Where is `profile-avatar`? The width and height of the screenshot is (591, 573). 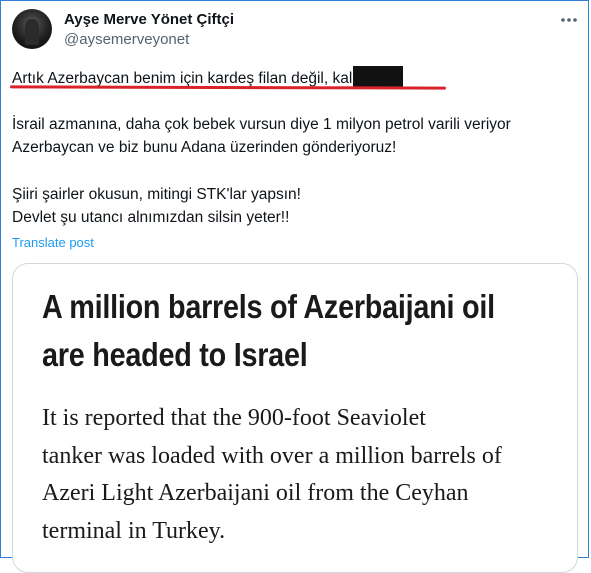 profile-avatar is located at coordinates (32, 29).